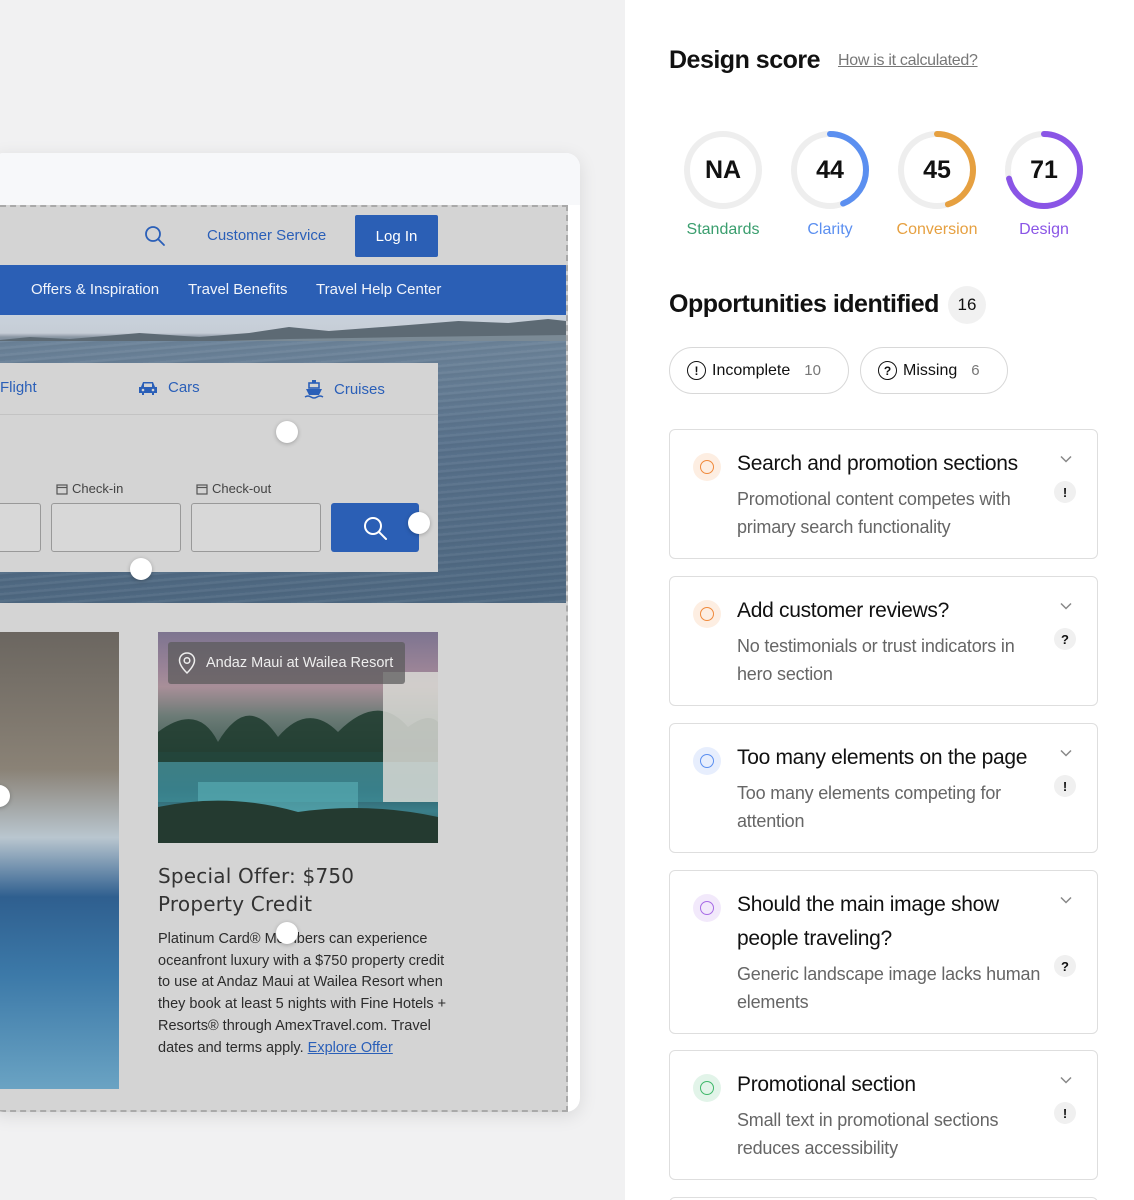  I want to click on check-out-label: Check-out, so click(233, 488).